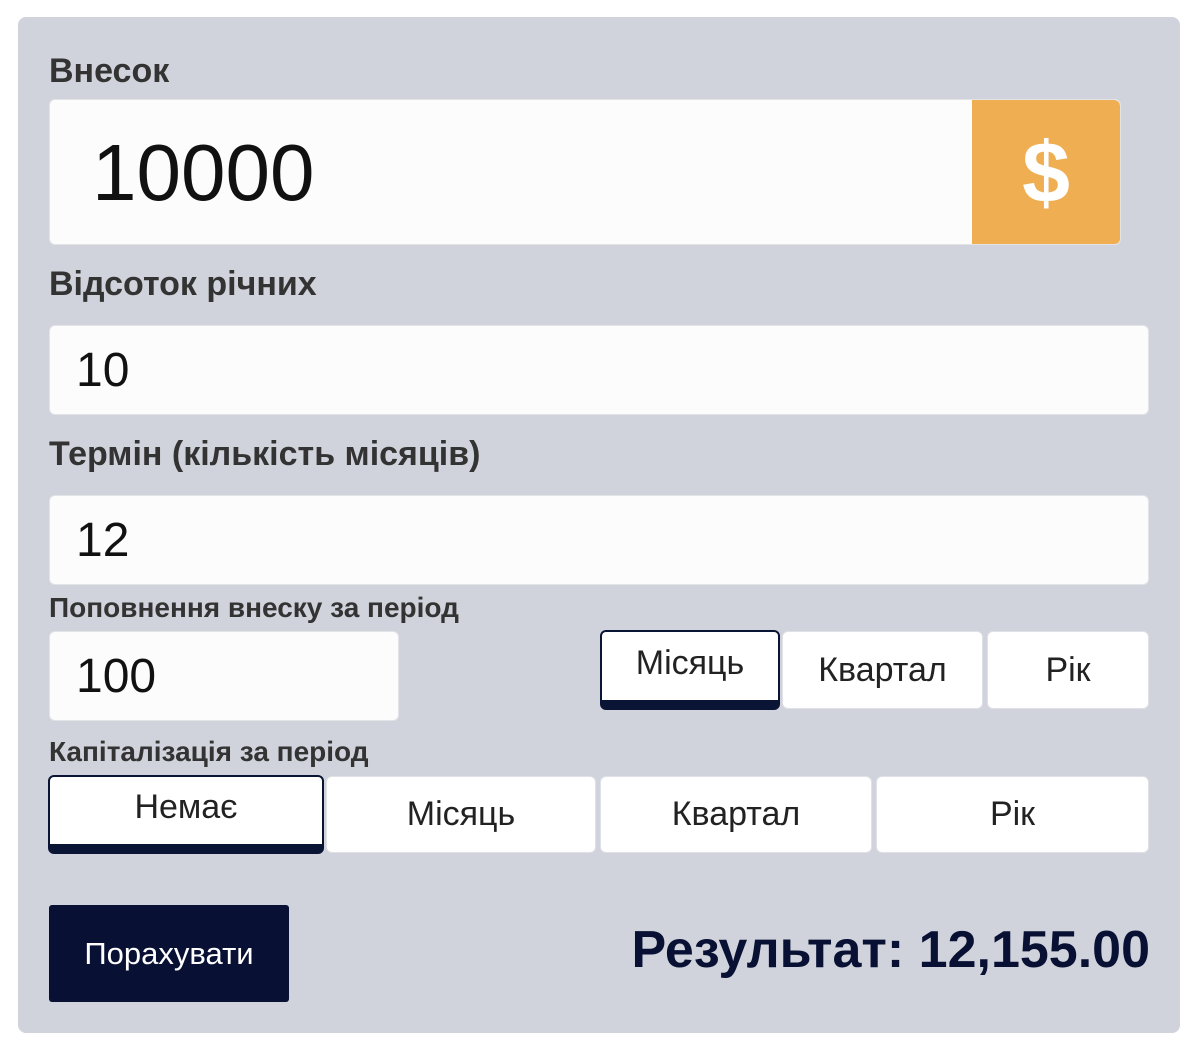 This screenshot has height=1052, width=1202. I want to click on rate-label: Відсоток річних, so click(183, 284).